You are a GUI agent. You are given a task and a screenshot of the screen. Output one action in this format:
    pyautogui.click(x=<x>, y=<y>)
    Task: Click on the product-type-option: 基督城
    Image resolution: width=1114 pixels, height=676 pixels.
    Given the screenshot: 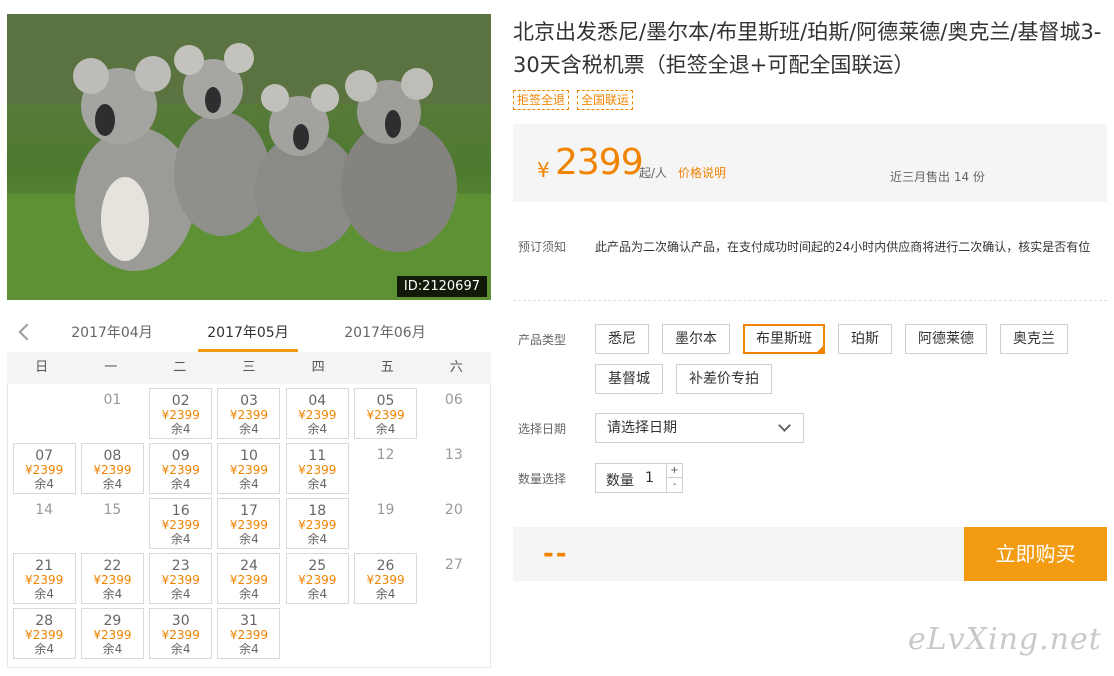 What is the action you would take?
    pyautogui.click(x=629, y=379)
    